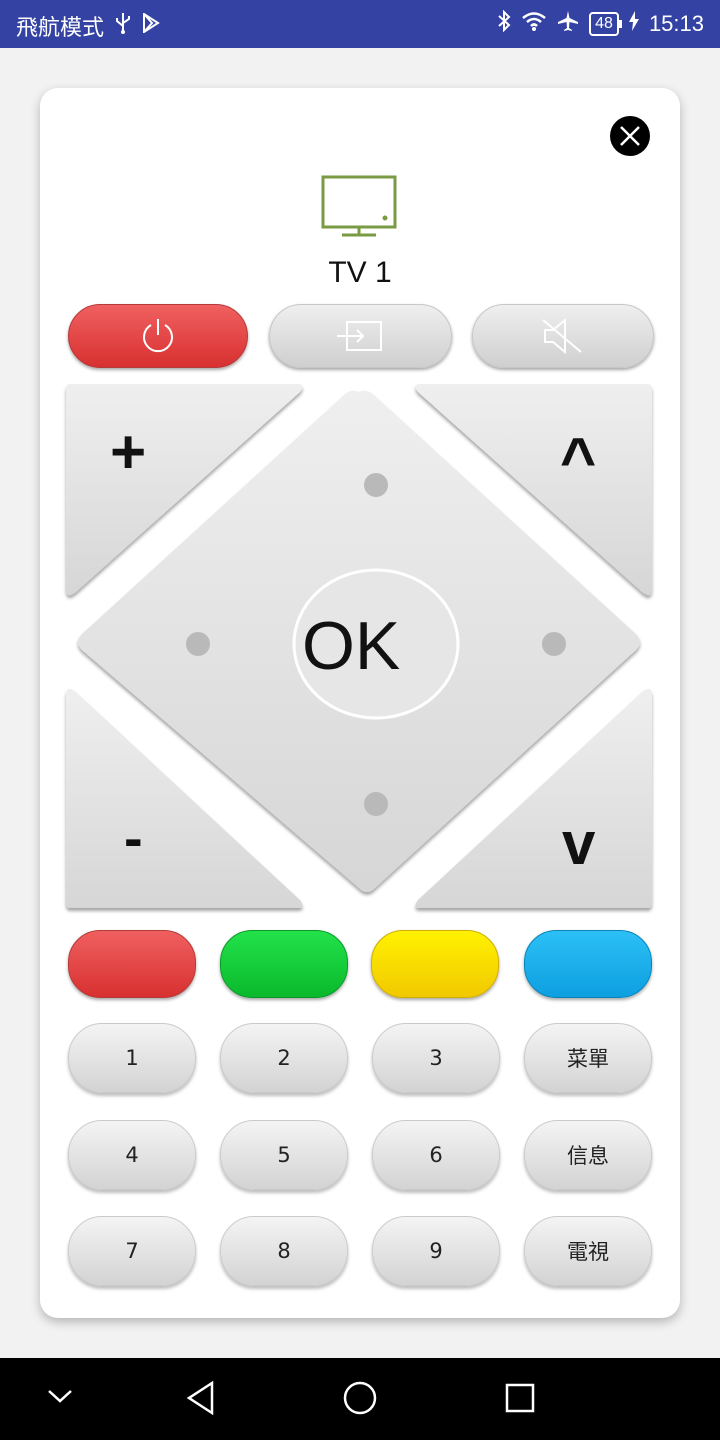  I want to click on color-key-red, so click(132, 964).